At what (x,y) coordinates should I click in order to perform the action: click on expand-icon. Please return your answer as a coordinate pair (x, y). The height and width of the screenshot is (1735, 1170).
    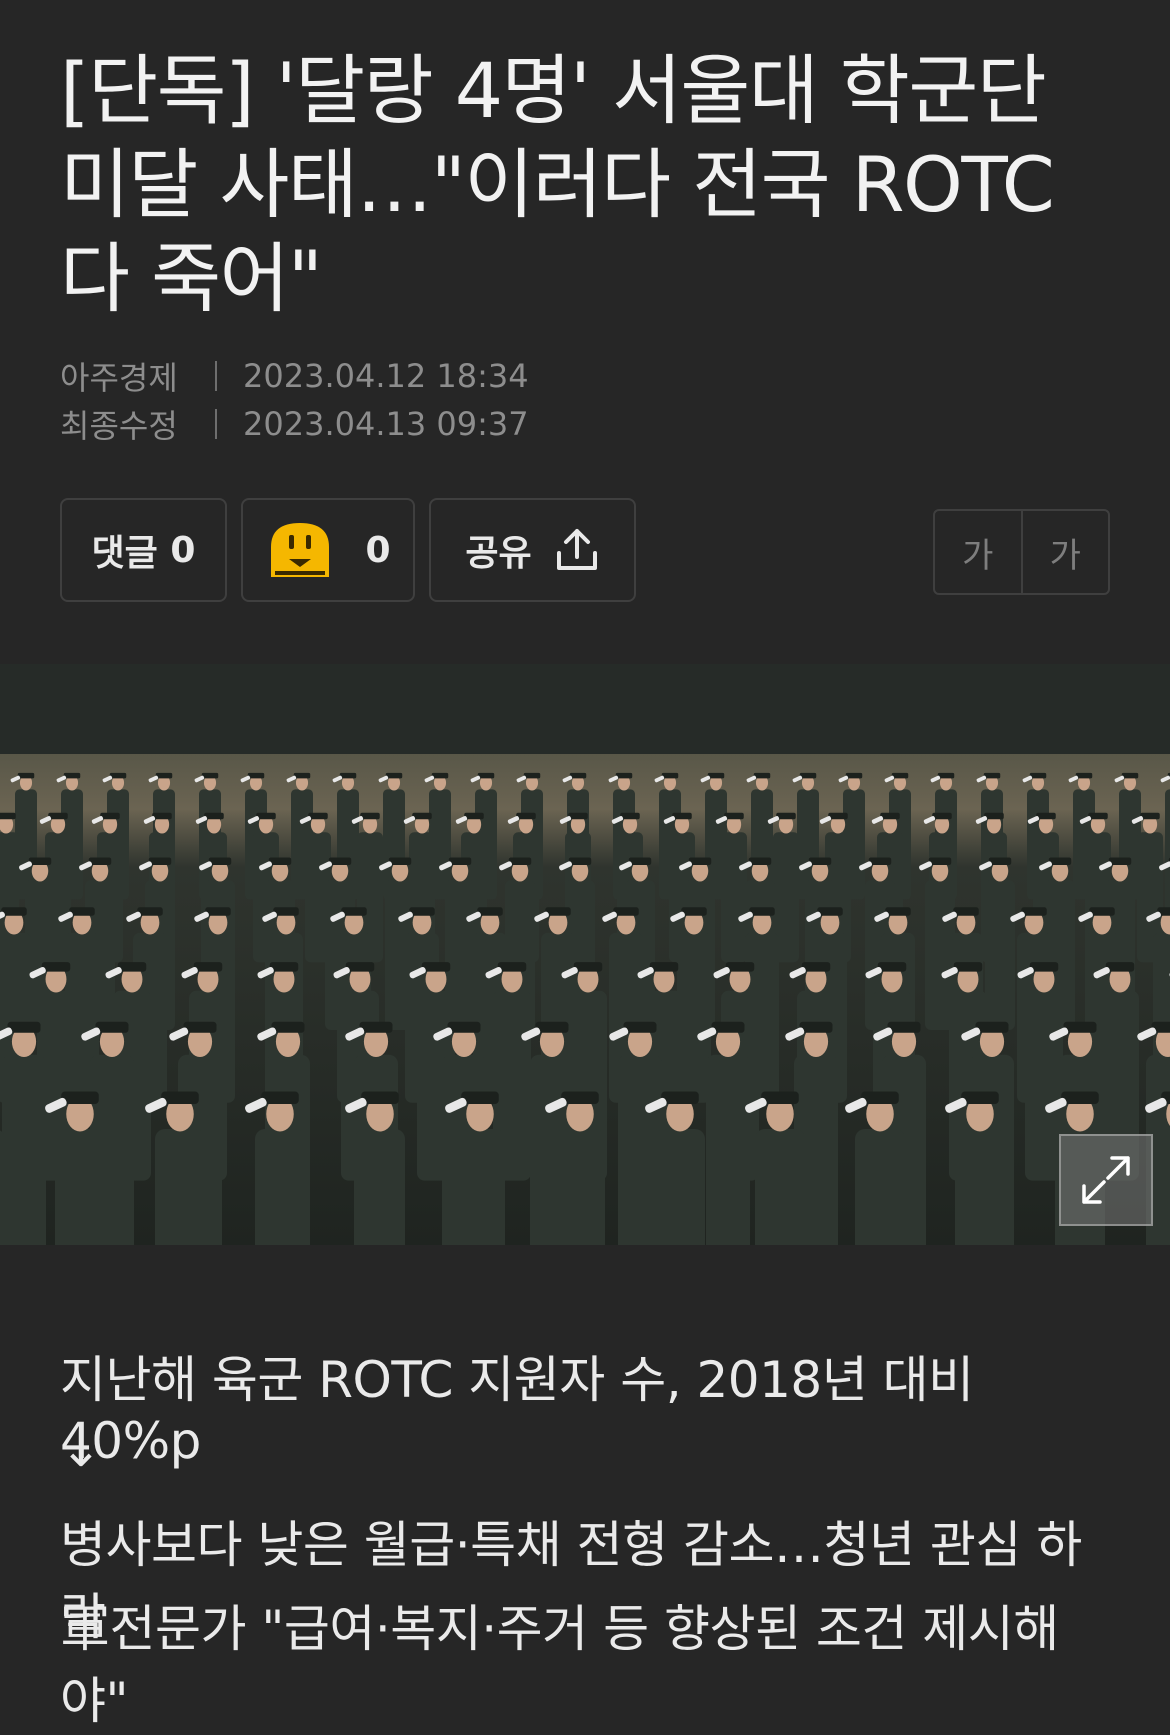
    Looking at the image, I should click on (1106, 1180).